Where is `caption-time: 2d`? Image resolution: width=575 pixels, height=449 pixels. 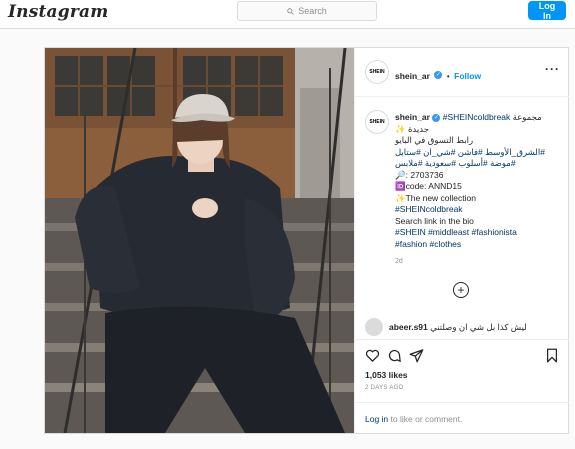
caption-time: 2d is located at coordinates (479, 262).